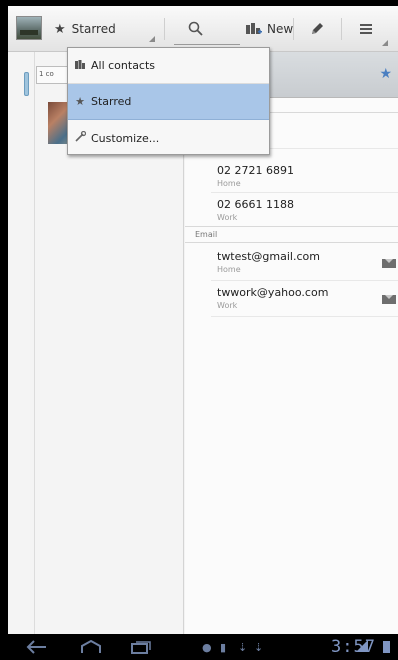  Describe the element at coordinates (37, 647) in the screenshot. I see `back-icon` at that location.